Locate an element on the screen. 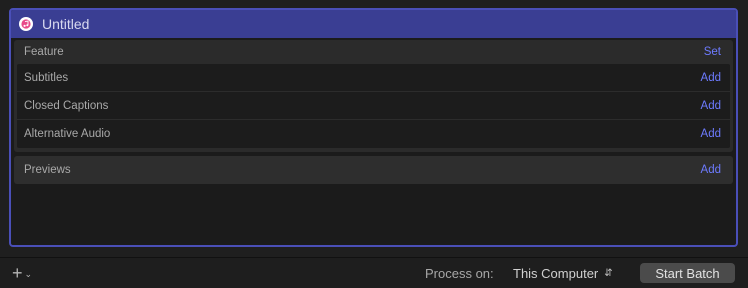 The width and height of the screenshot is (748, 288). previews-job: Previews Add is located at coordinates (373, 170).